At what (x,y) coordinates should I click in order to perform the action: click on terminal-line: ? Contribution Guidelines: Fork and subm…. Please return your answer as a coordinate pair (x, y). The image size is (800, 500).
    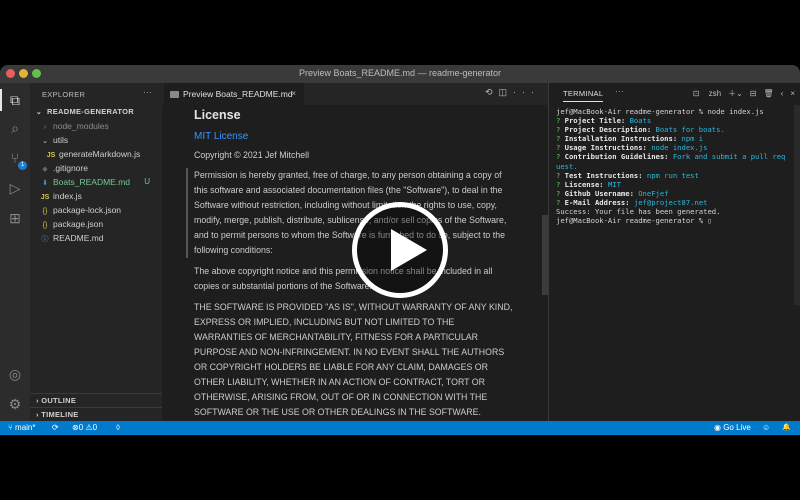
    Looking at the image, I should click on (676, 161).